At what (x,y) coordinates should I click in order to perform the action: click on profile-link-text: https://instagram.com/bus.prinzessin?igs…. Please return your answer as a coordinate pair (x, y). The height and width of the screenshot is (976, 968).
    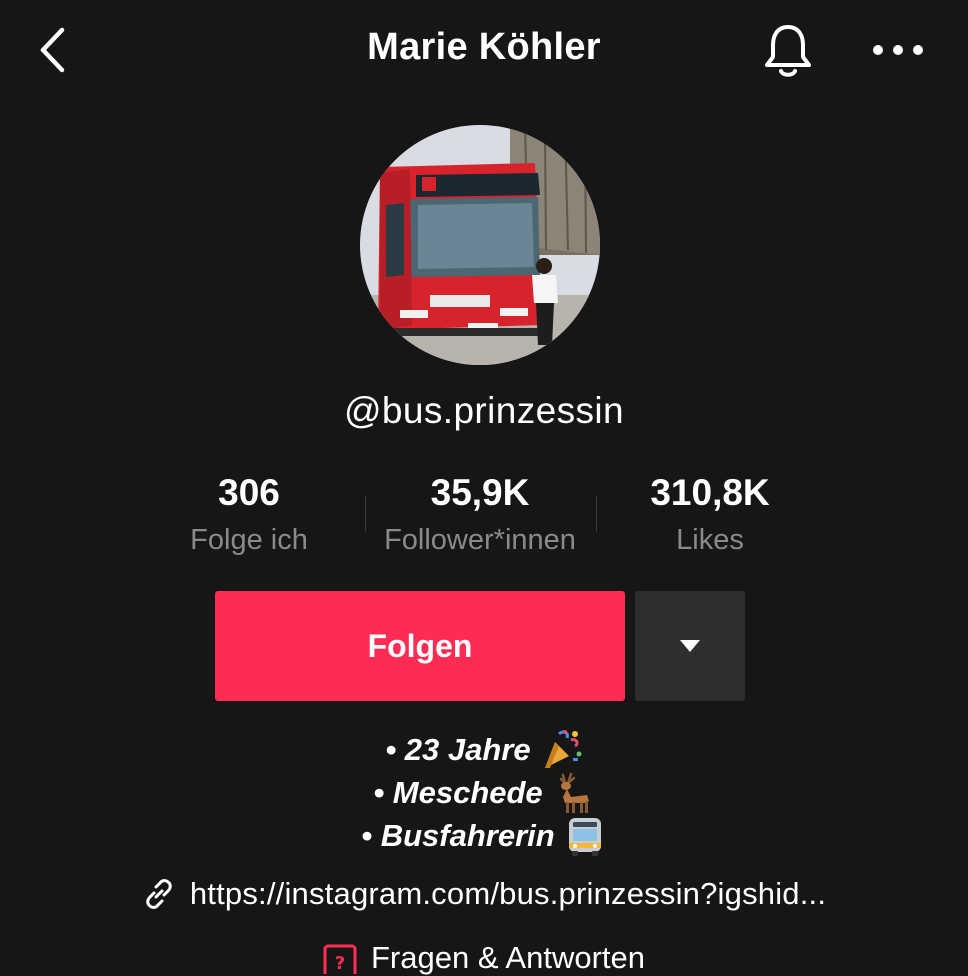
    Looking at the image, I should click on (508, 894).